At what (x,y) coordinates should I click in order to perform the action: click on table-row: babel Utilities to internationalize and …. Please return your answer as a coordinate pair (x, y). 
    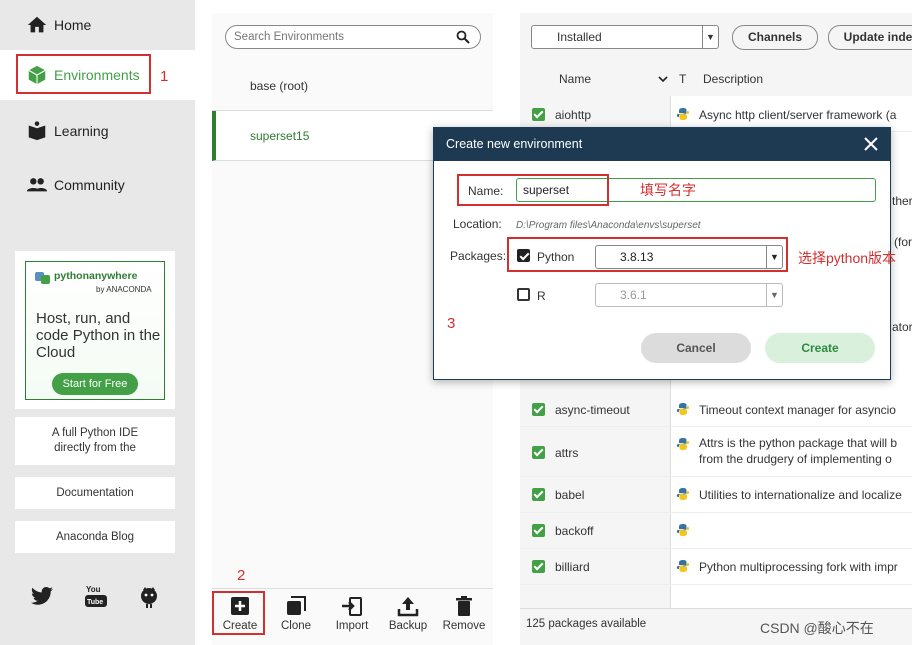
    Looking at the image, I should click on (716, 495).